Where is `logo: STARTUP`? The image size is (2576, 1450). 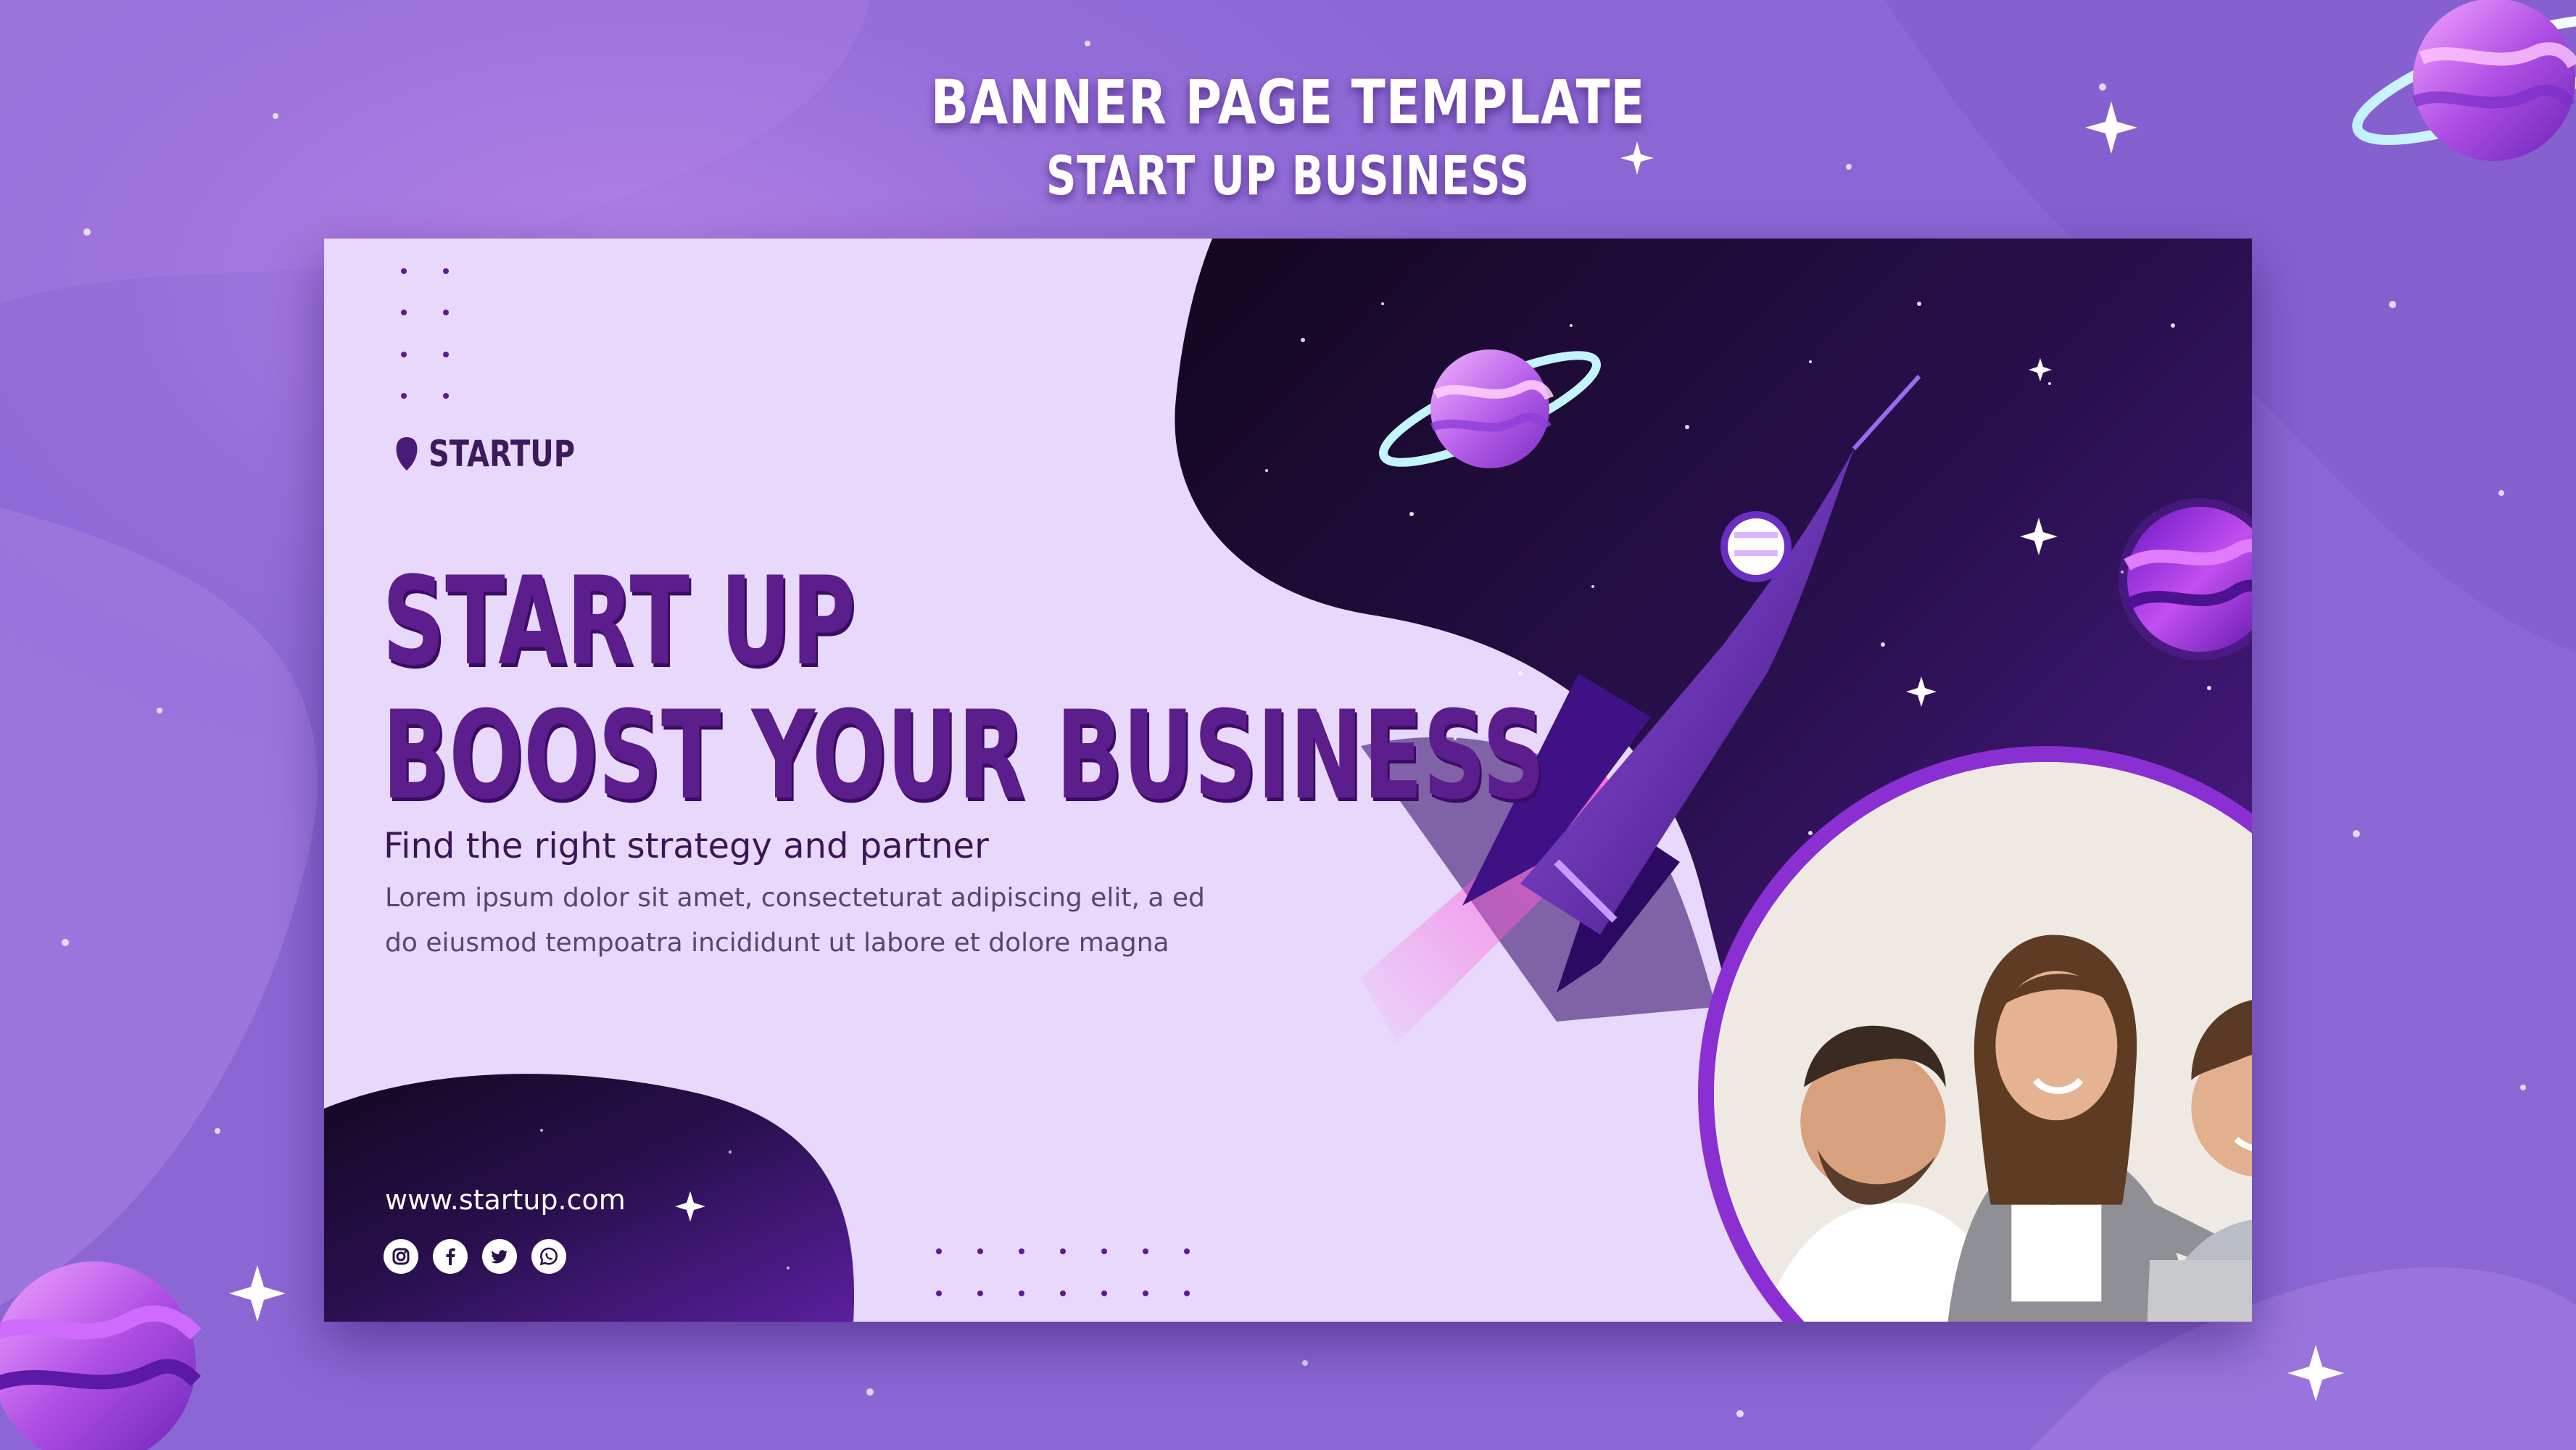
logo: STARTUP is located at coordinates (503, 454).